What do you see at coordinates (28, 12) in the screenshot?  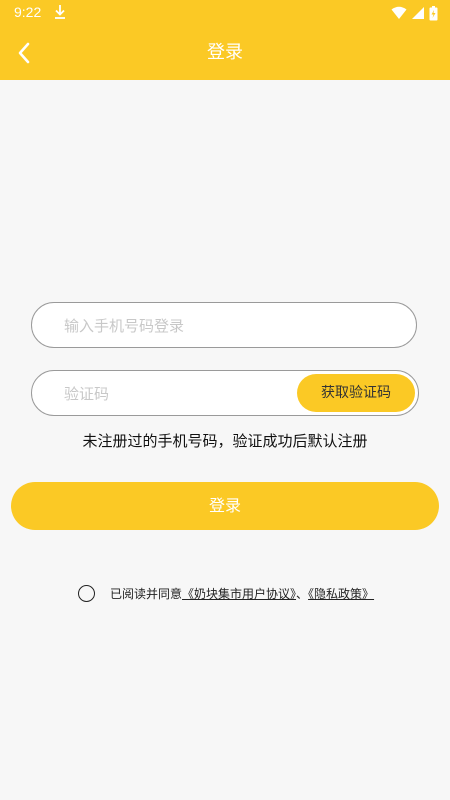 I see `status-time: 9:22` at bounding box center [28, 12].